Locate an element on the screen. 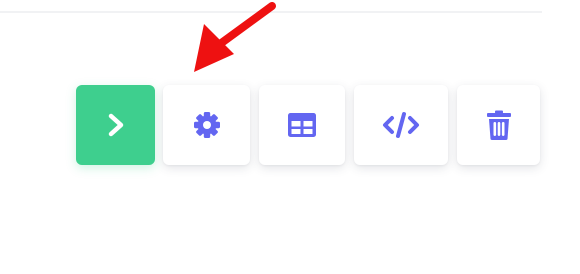 This screenshot has width=580, height=274. delete-button is located at coordinates (498, 125).